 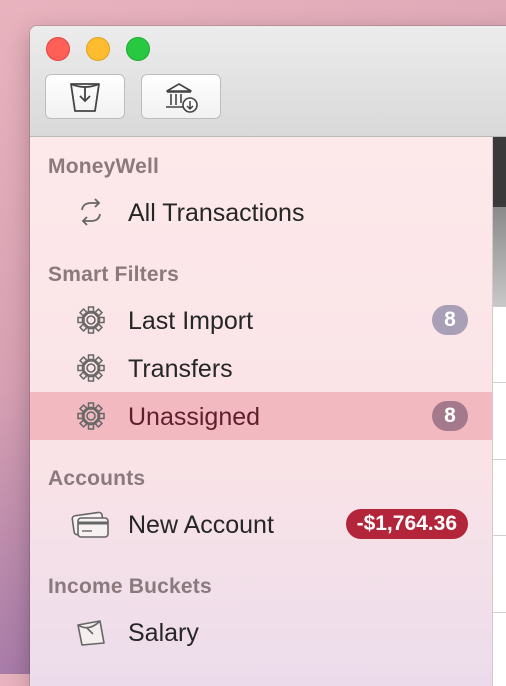 I want to click on bucket-toolbar-button, so click(x=85, y=96).